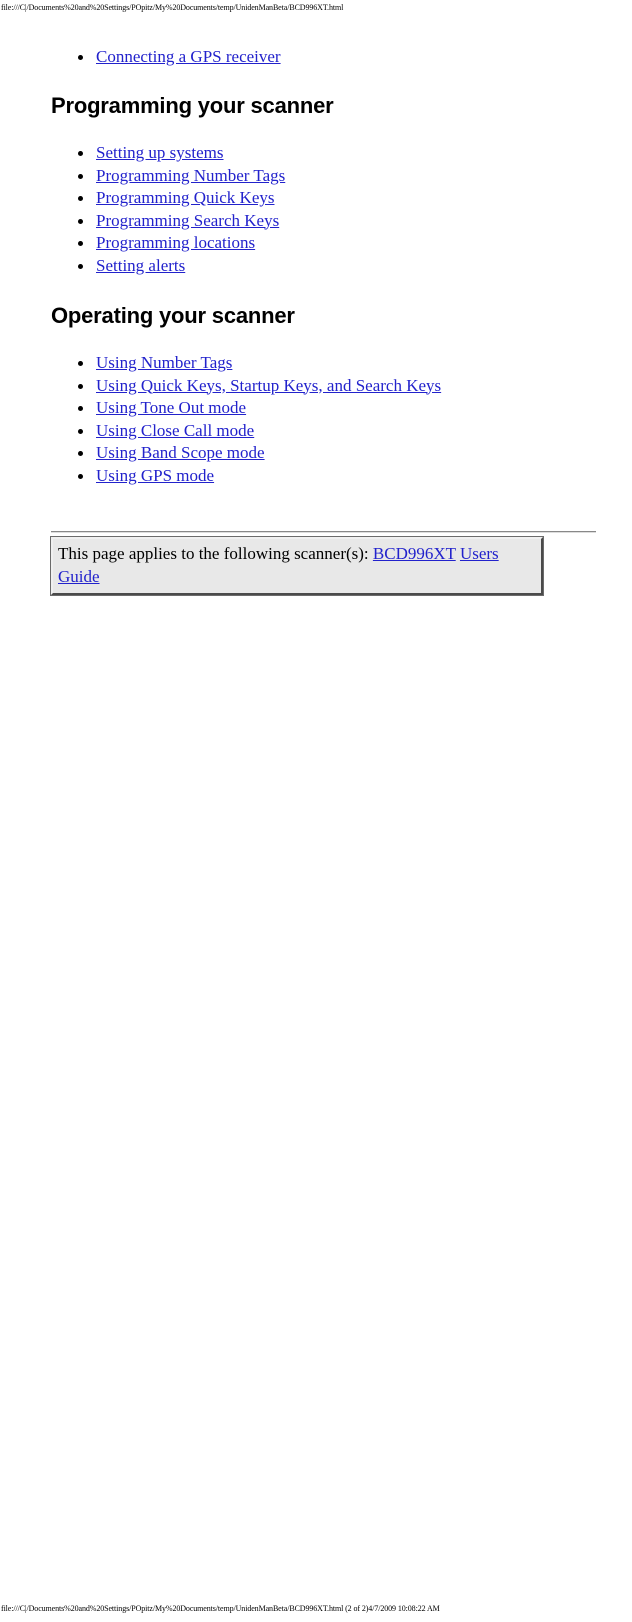  I want to click on link-setting-up-systems: Setting up systems, so click(160, 152).